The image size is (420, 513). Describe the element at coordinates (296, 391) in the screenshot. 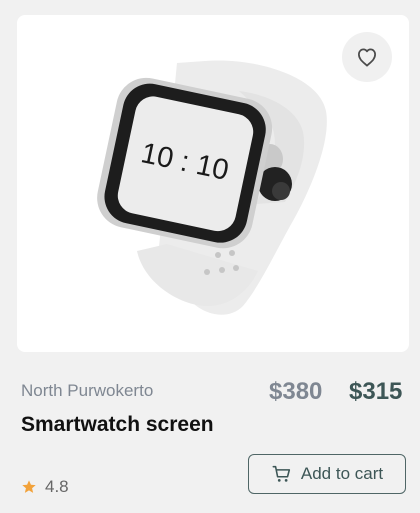

I see `original-price: $380` at that location.